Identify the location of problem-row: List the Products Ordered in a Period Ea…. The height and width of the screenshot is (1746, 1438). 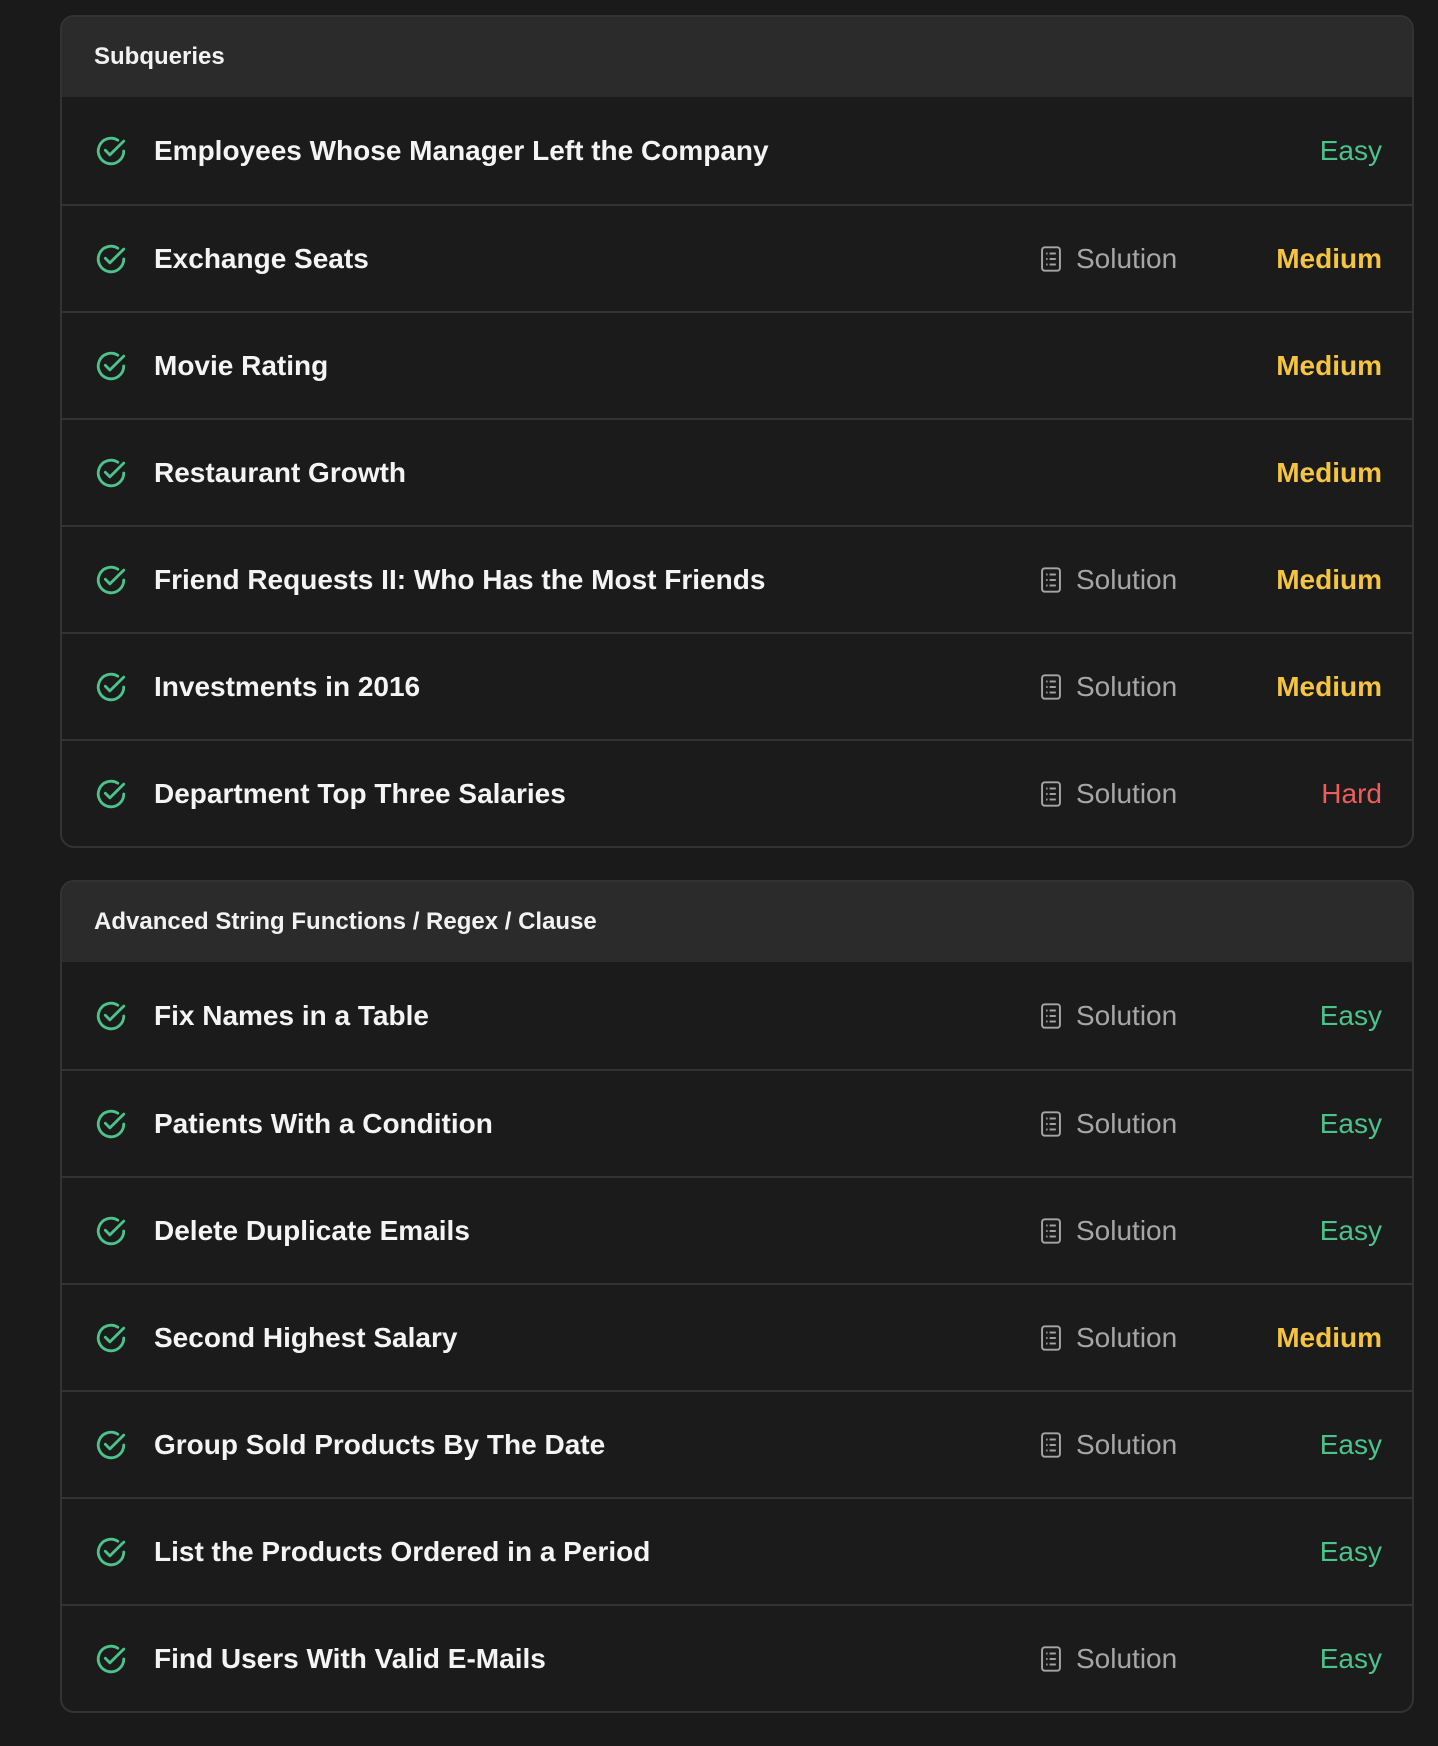
(737, 1550).